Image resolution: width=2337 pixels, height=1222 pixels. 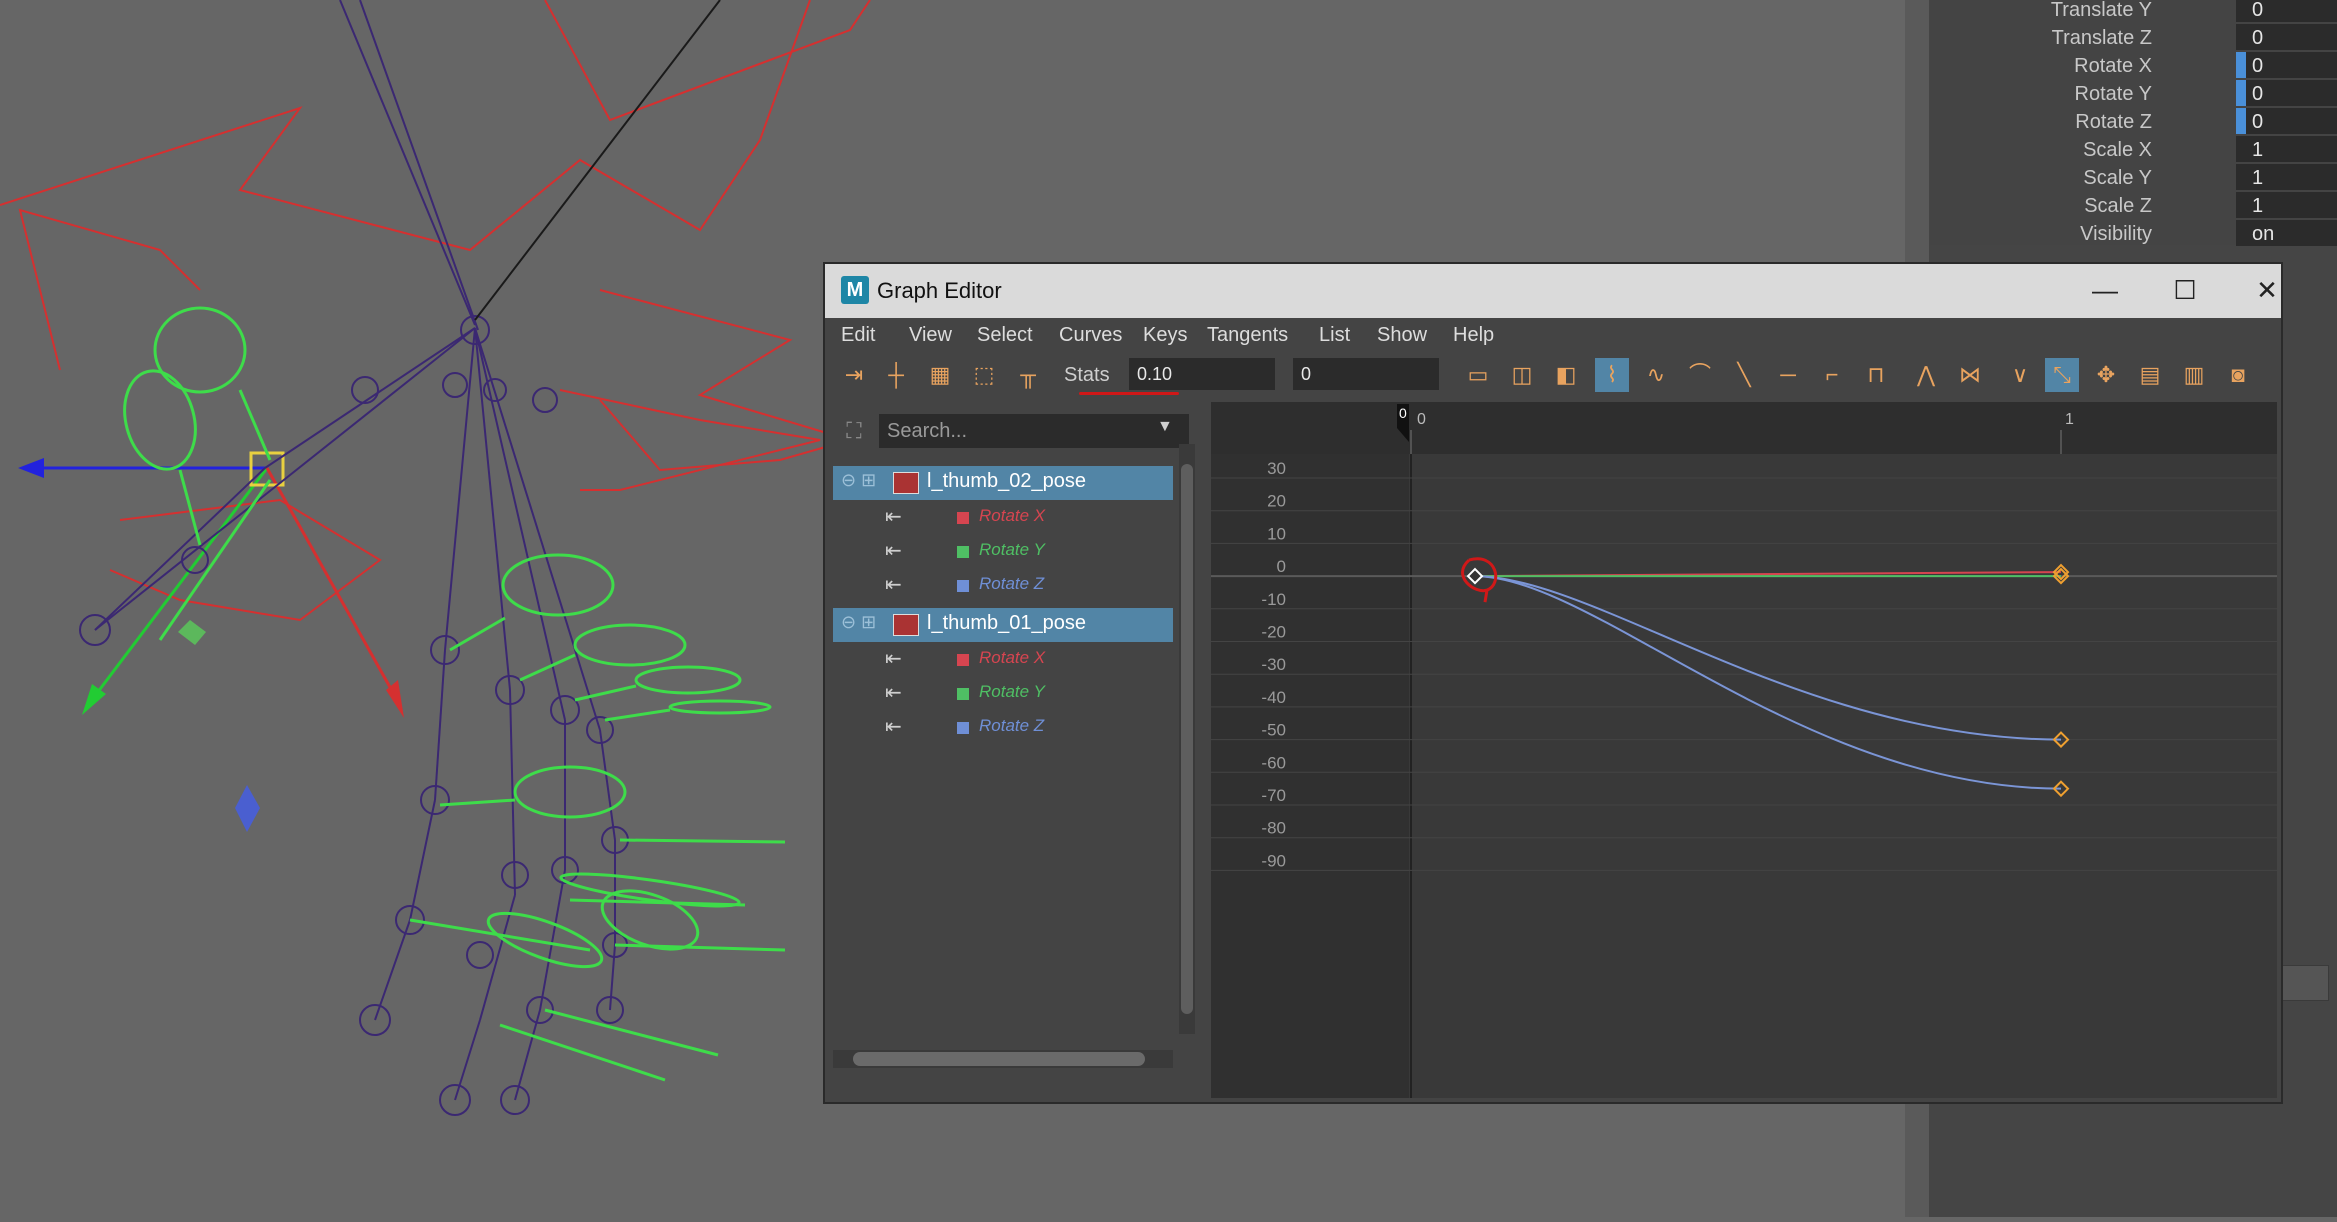 What do you see at coordinates (1926, 375) in the screenshot?
I see `break-tangent-icon: ⋀` at bounding box center [1926, 375].